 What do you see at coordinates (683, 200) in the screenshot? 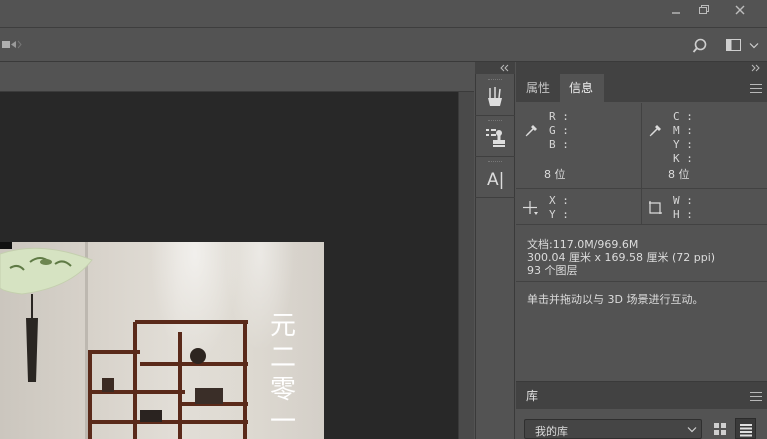
I see `info-w-label: W :` at bounding box center [683, 200].